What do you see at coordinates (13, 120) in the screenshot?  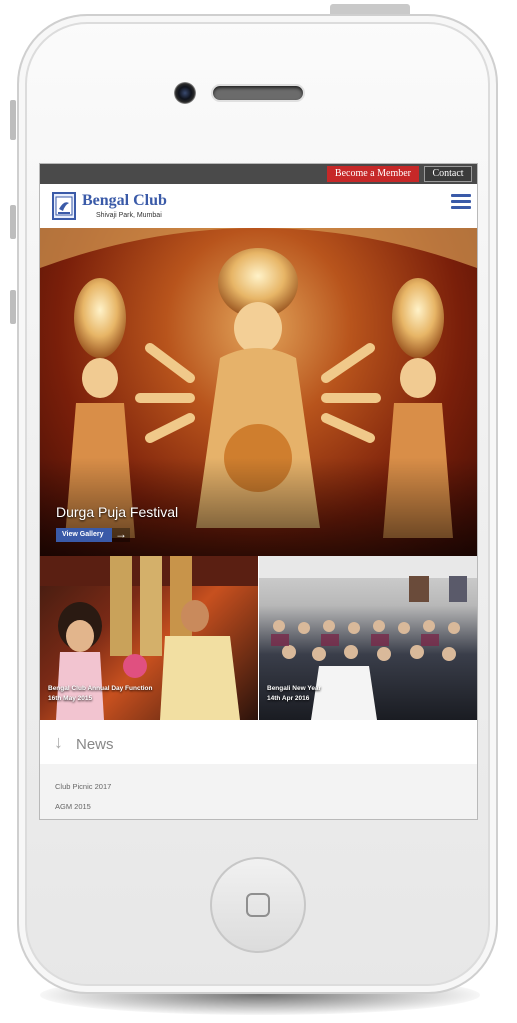 I see `mute-switch` at bounding box center [13, 120].